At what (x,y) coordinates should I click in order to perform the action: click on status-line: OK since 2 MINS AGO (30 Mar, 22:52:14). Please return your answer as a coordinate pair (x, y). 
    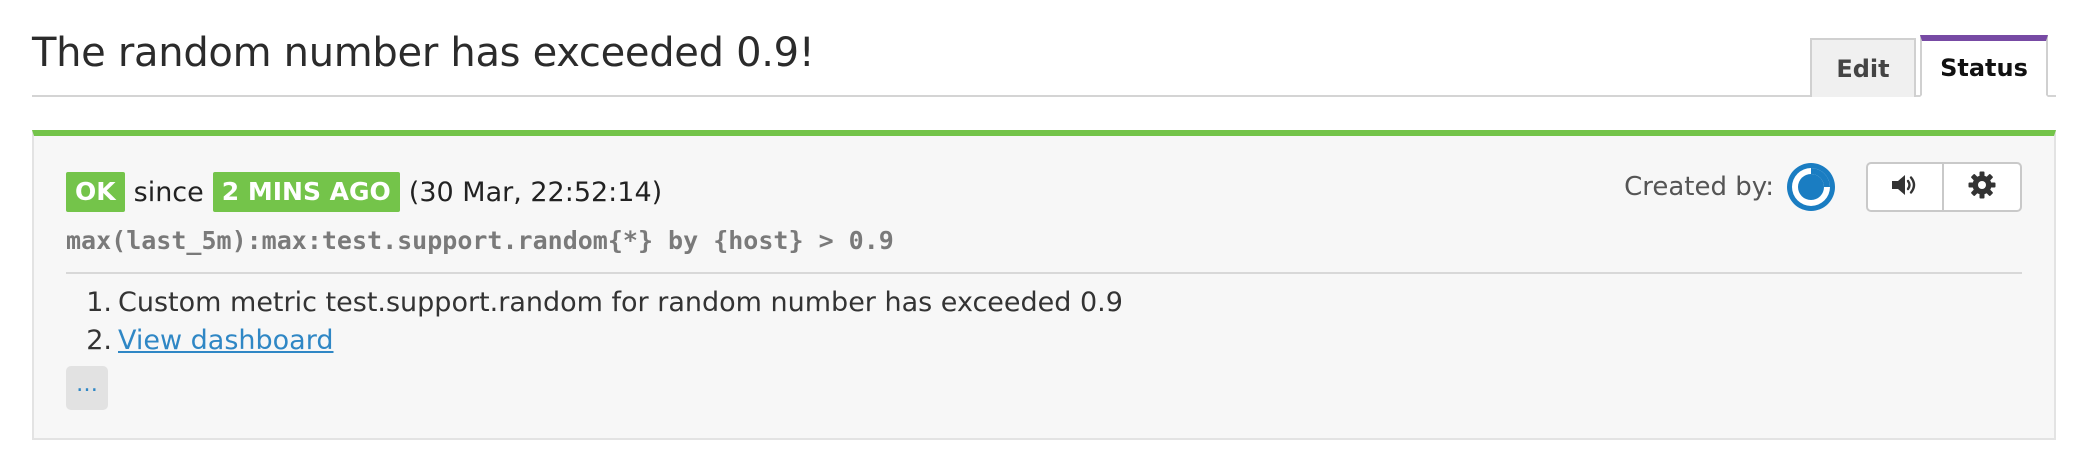
    Looking at the image, I should click on (364, 192).